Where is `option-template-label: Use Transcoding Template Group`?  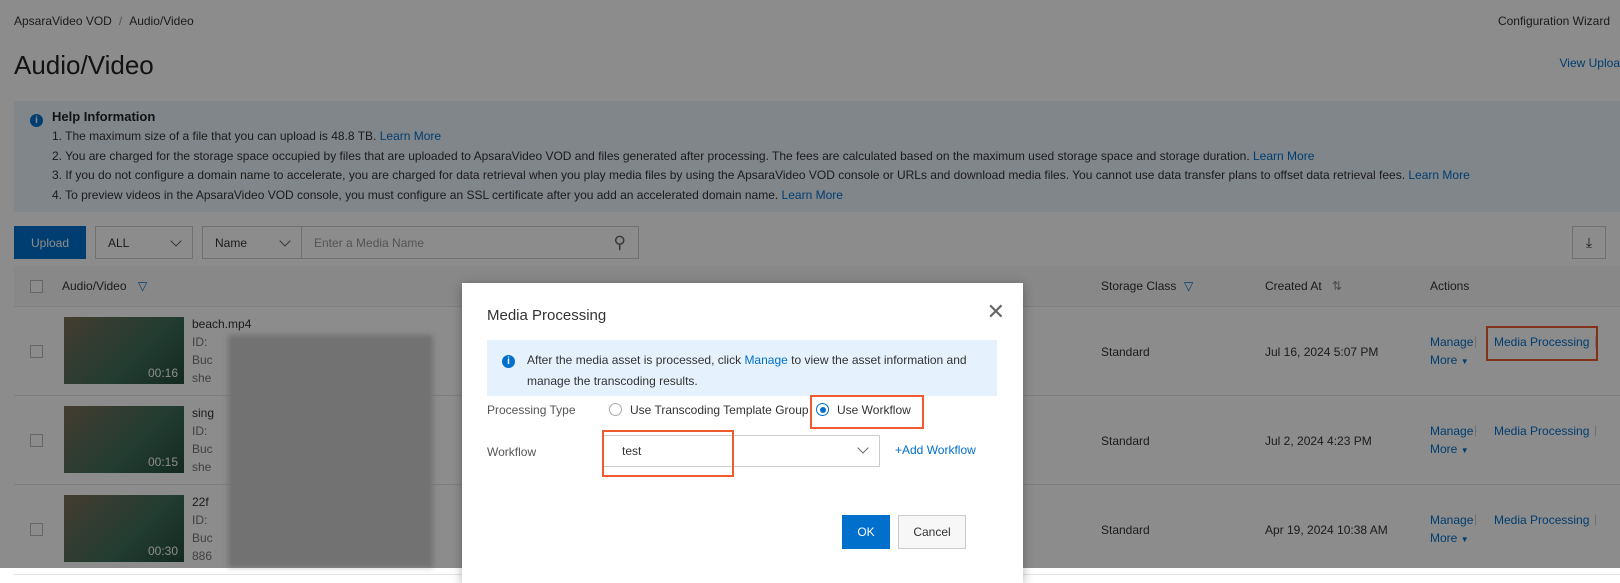 option-template-label: Use Transcoding Template Group is located at coordinates (719, 410).